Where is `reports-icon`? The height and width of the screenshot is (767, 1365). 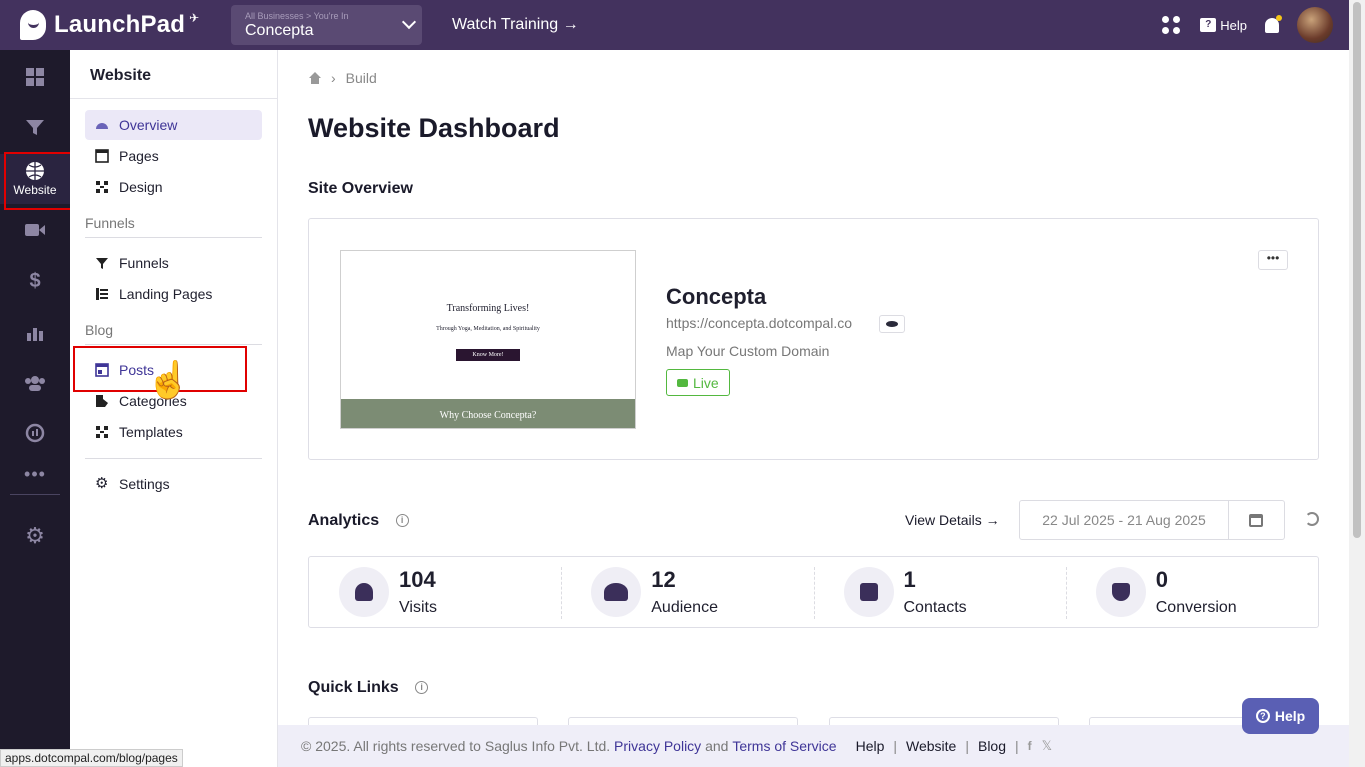
reports-icon is located at coordinates (35, 433).